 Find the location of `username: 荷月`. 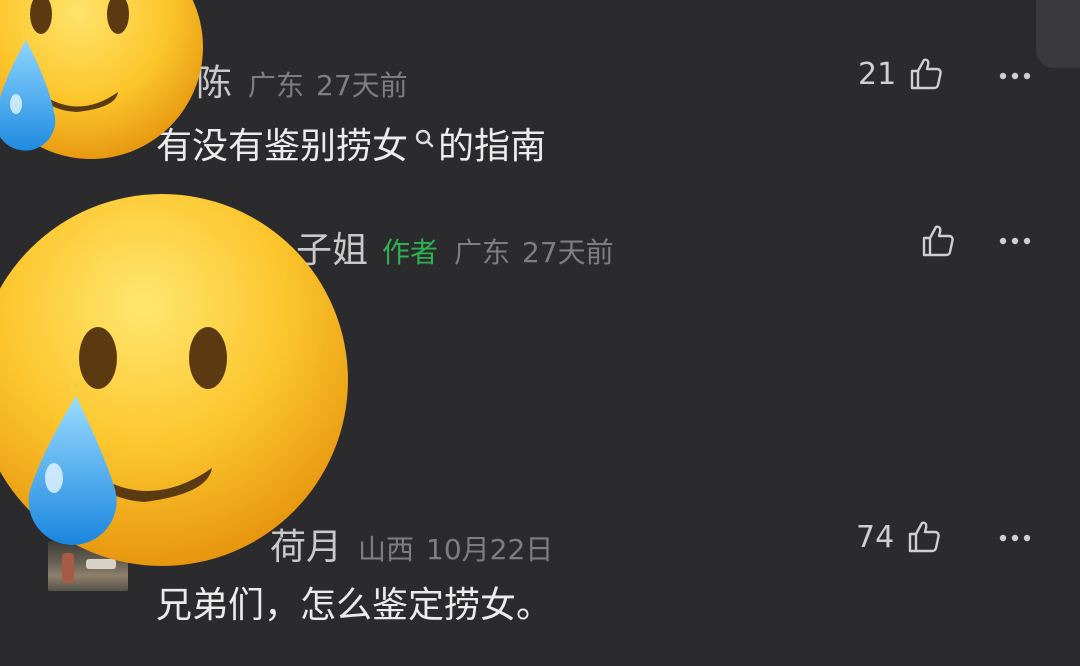

username: 荷月 is located at coordinates (306, 544).